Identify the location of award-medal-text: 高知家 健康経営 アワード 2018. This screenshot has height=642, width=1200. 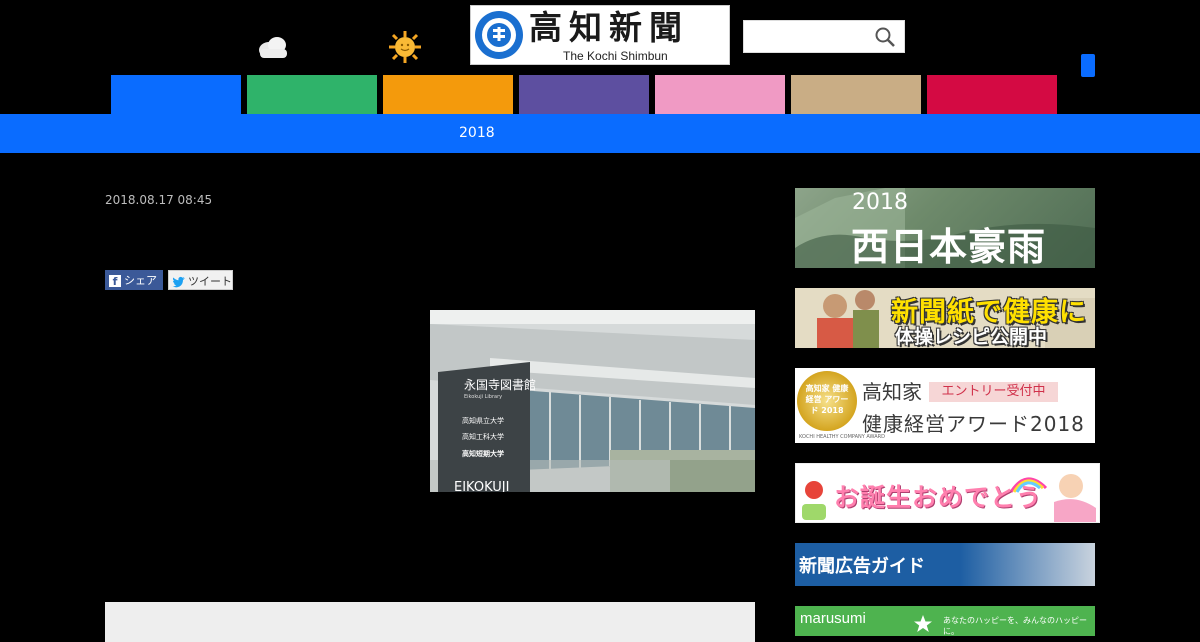
(827, 399).